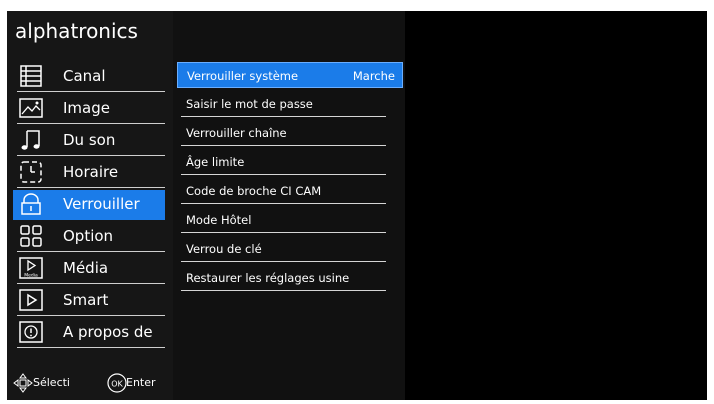  I want to click on sidebar-item-label: Canal, so click(84, 76).